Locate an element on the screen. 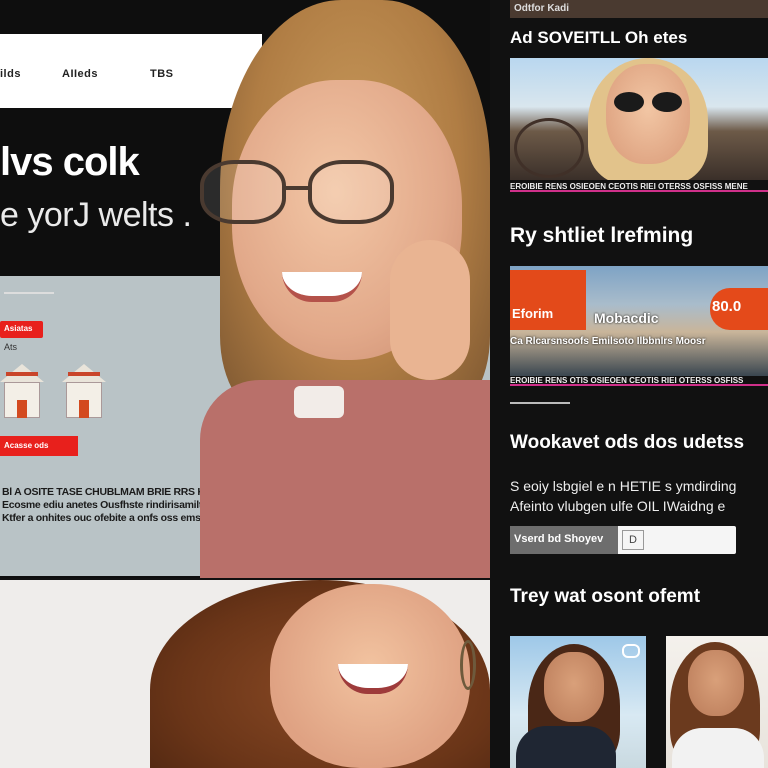 Image resolution: width=768 pixels, height=768 pixels. nav-link-2: AIIeds is located at coordinates (80, 74).